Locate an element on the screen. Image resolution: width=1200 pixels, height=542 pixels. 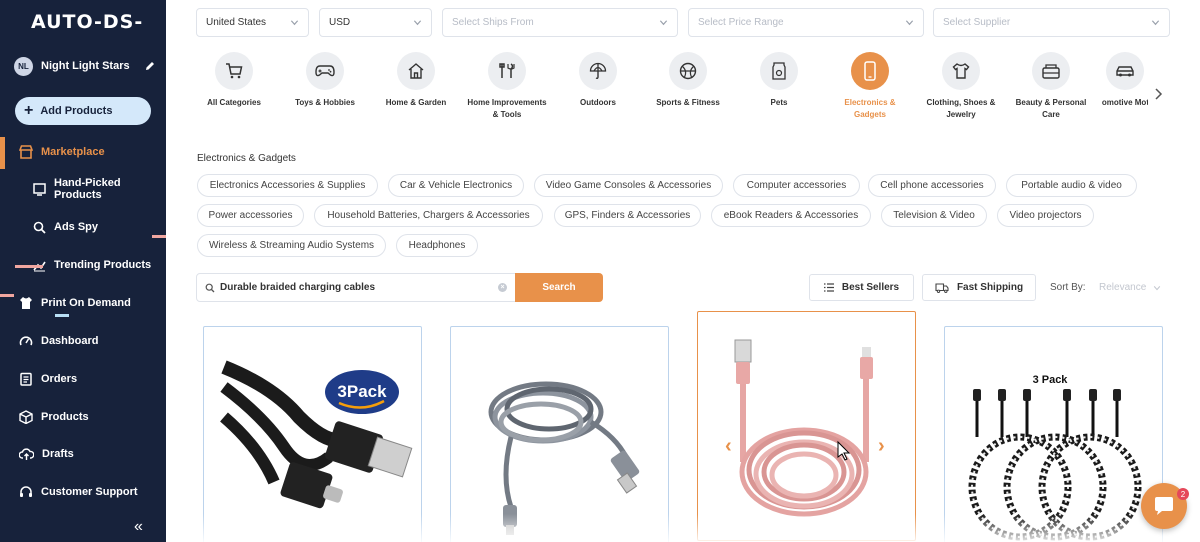
autods-logo: AUTO-DS- is located at coordinates (87, 22).